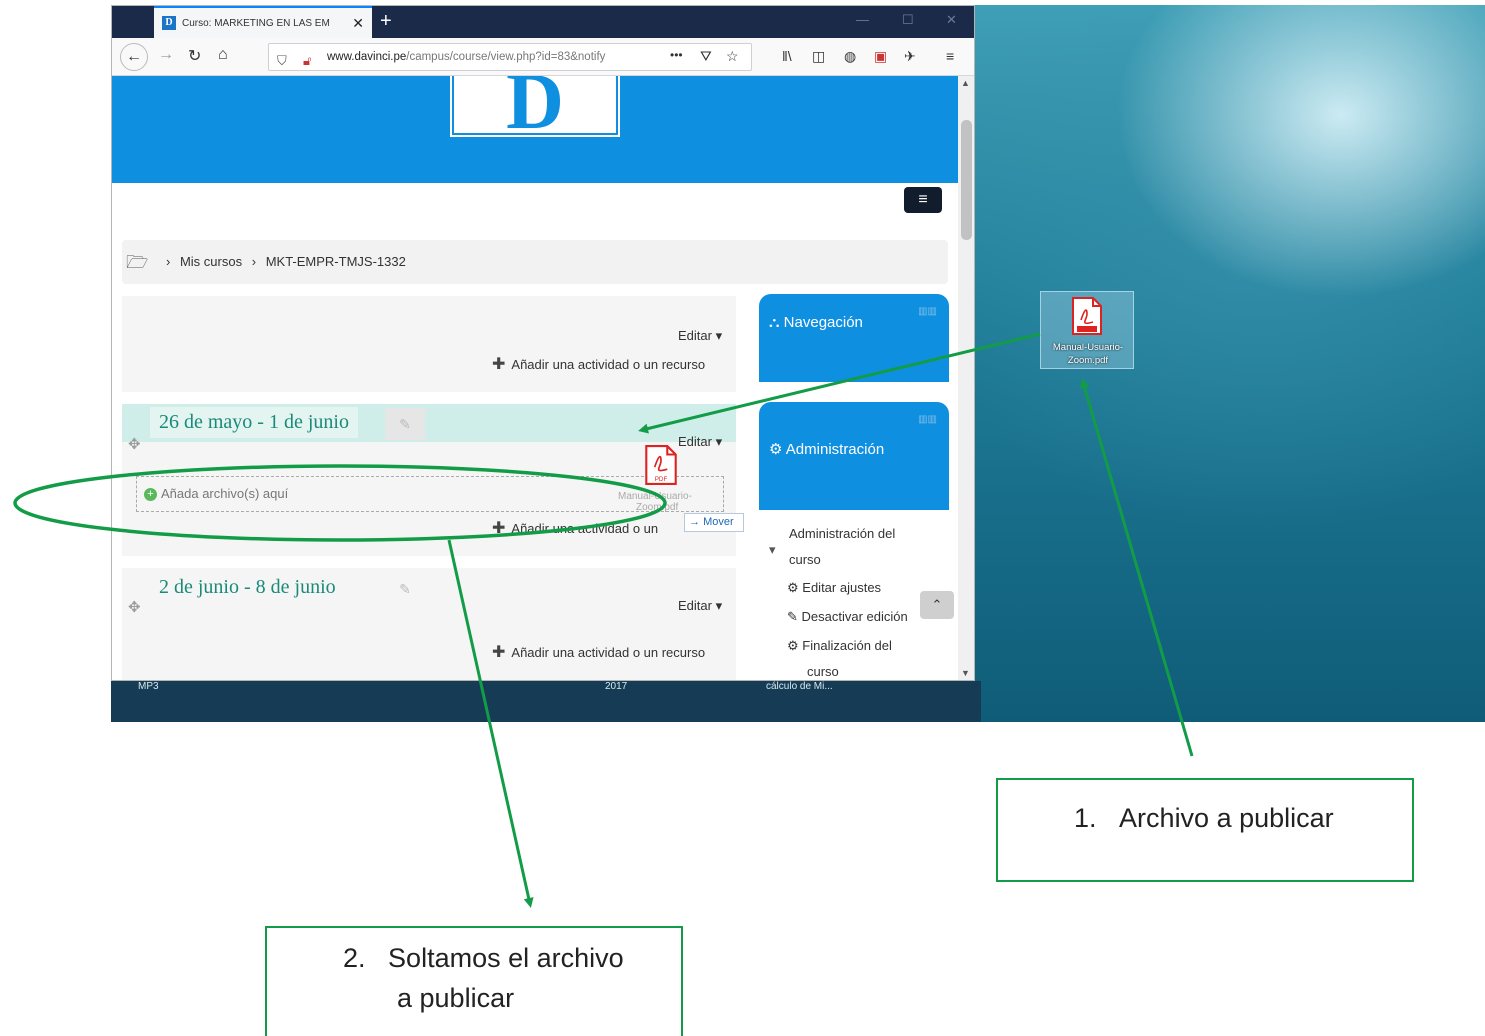  I want to click on drop-zone-highlight-ellipse, so click(340, 503).